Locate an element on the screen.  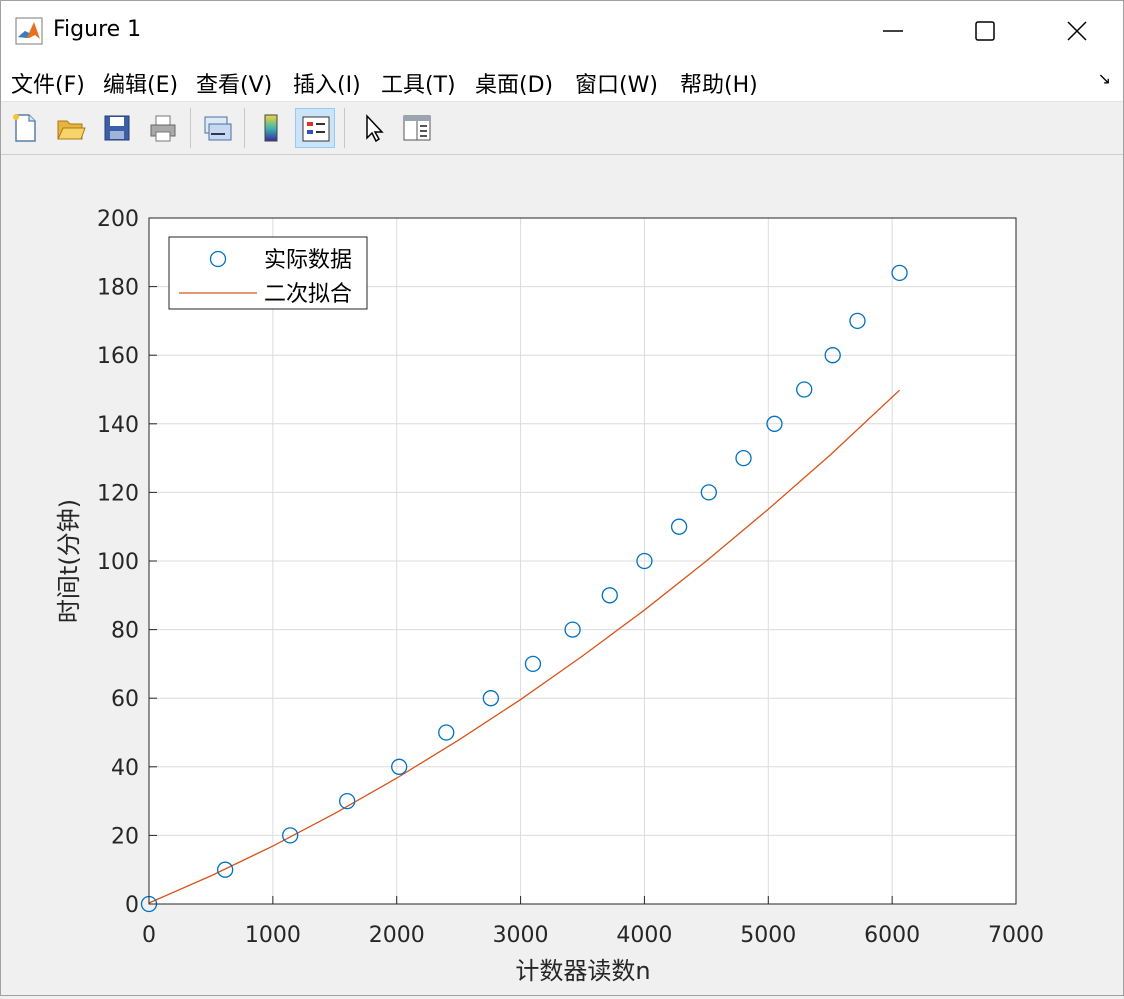
y-tick-label: 180 is located at coordinates (118, 288).